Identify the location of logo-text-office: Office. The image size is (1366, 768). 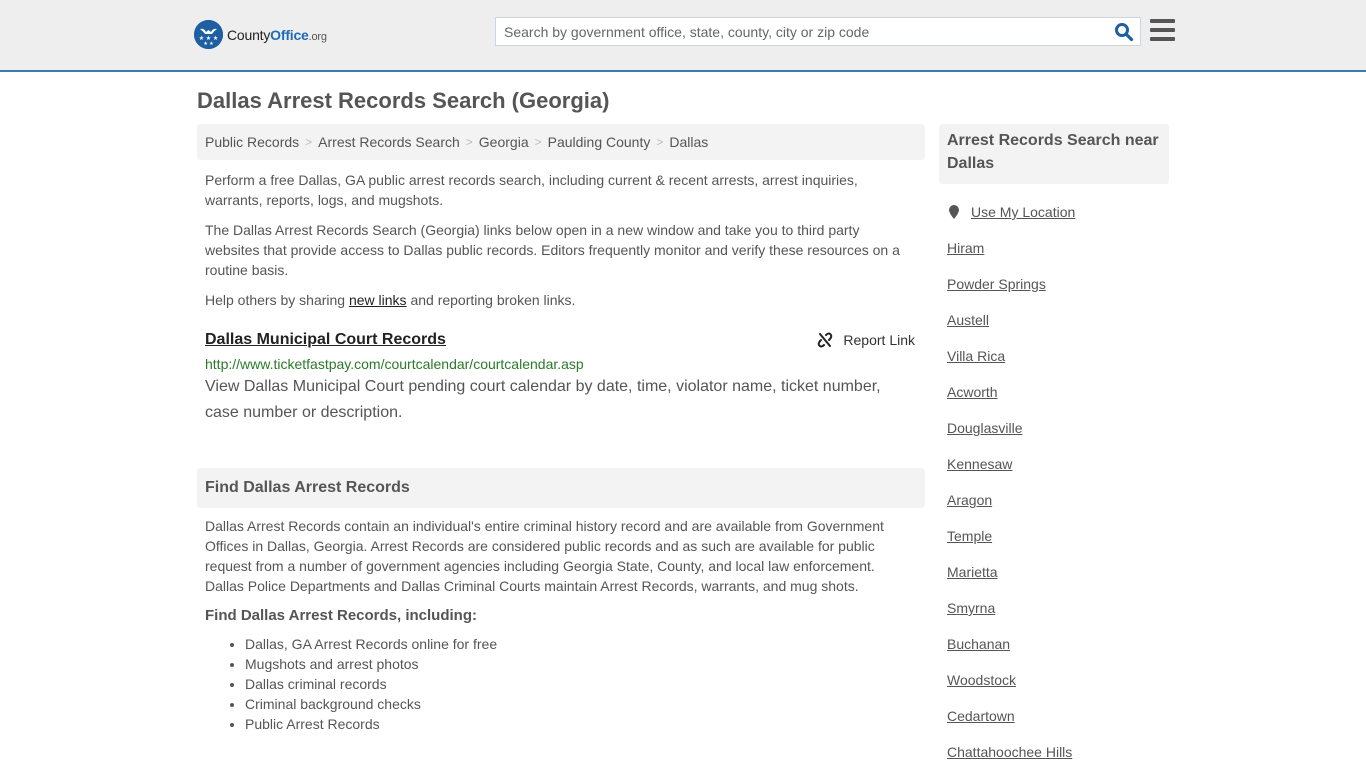
(289, 34).